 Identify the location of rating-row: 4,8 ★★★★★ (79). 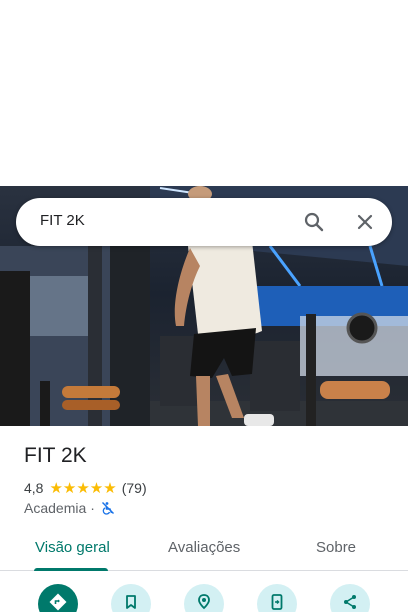
(85, 488).